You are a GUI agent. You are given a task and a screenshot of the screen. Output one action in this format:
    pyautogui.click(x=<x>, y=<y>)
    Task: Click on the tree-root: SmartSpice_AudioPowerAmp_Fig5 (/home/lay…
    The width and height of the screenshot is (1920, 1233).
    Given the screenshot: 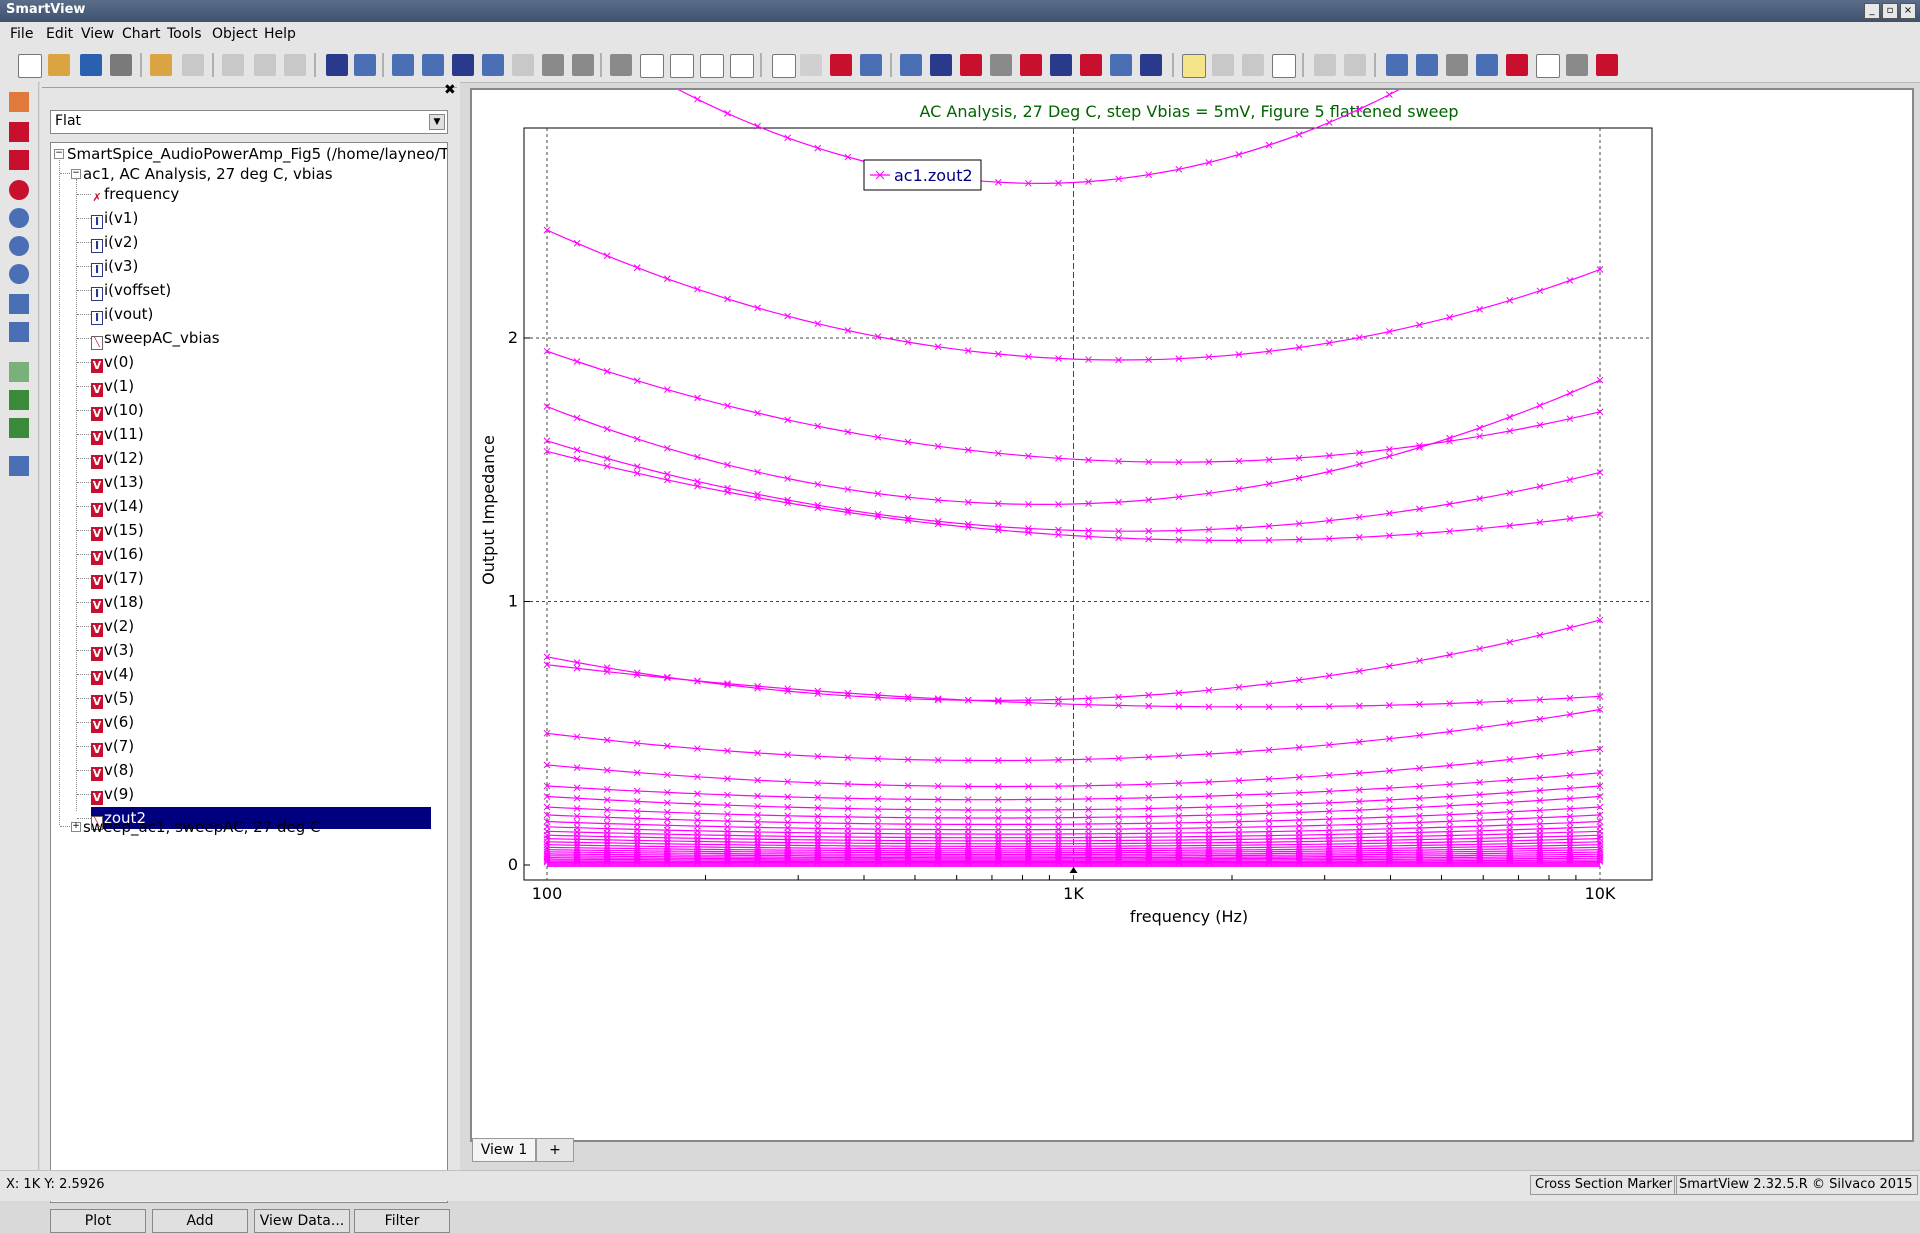 What is the action you would take?
    pyautogui.click(x=257, y=154)
    